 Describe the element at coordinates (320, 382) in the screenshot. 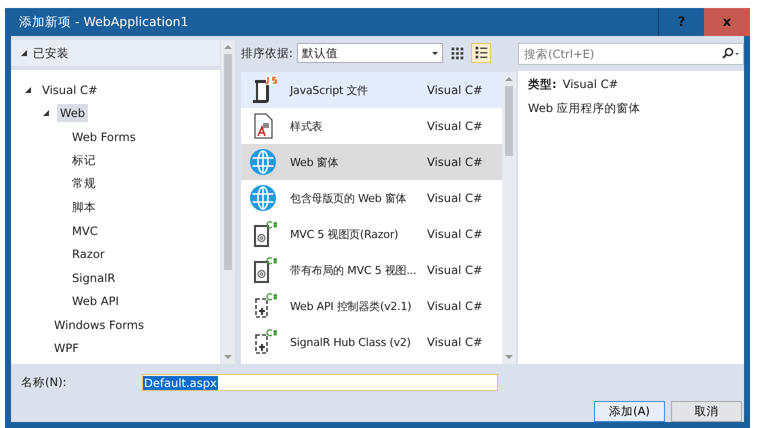

I see `name-field: Default.aspx` at that location.